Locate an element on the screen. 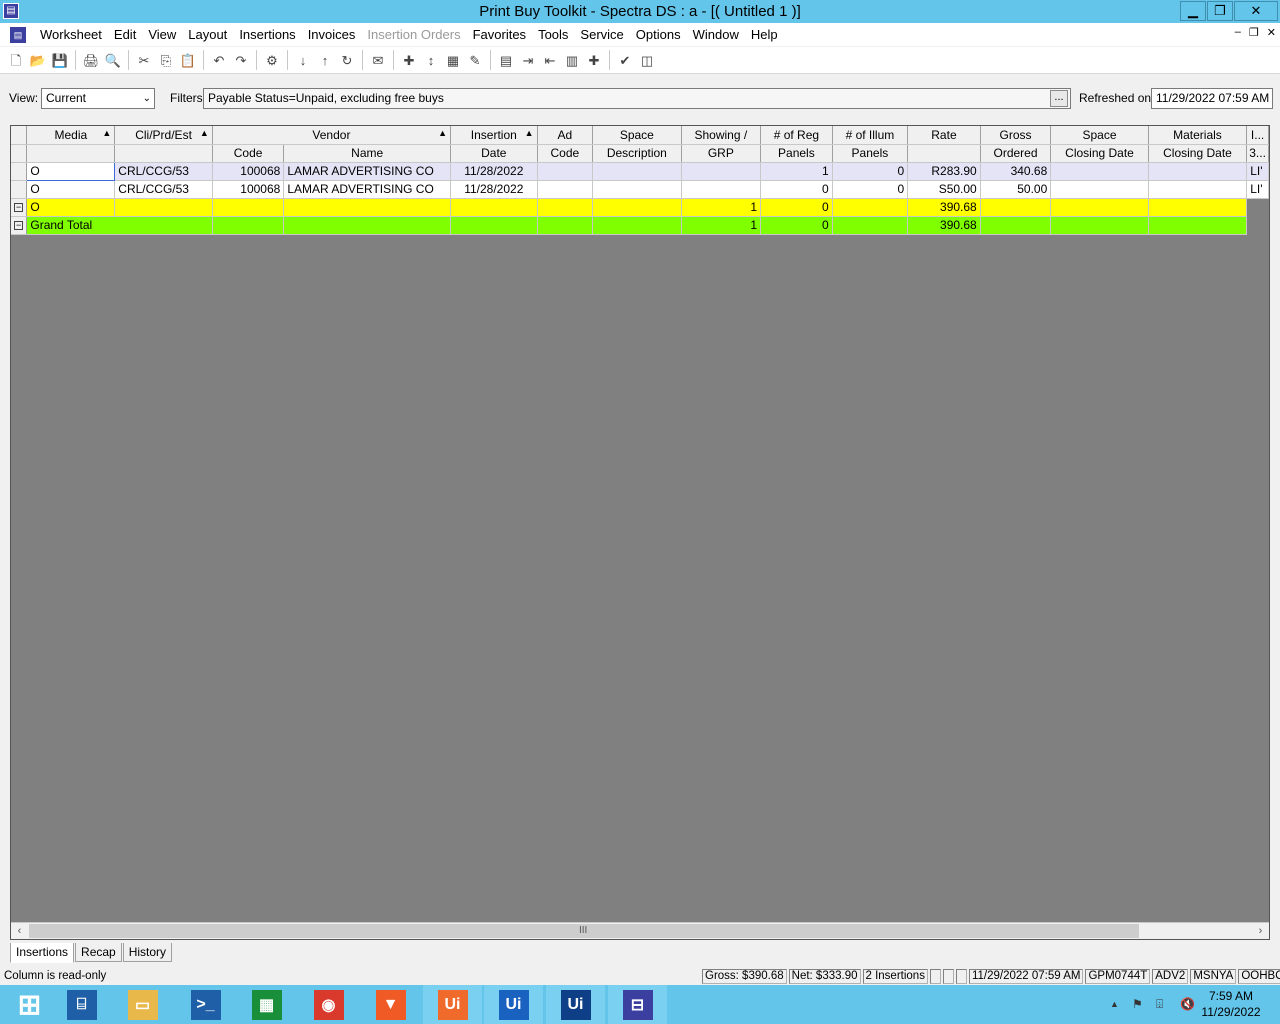 This screenshot has width=1280, height=1024. view-select: Current ⌄ is located at coordinates (98, 98).